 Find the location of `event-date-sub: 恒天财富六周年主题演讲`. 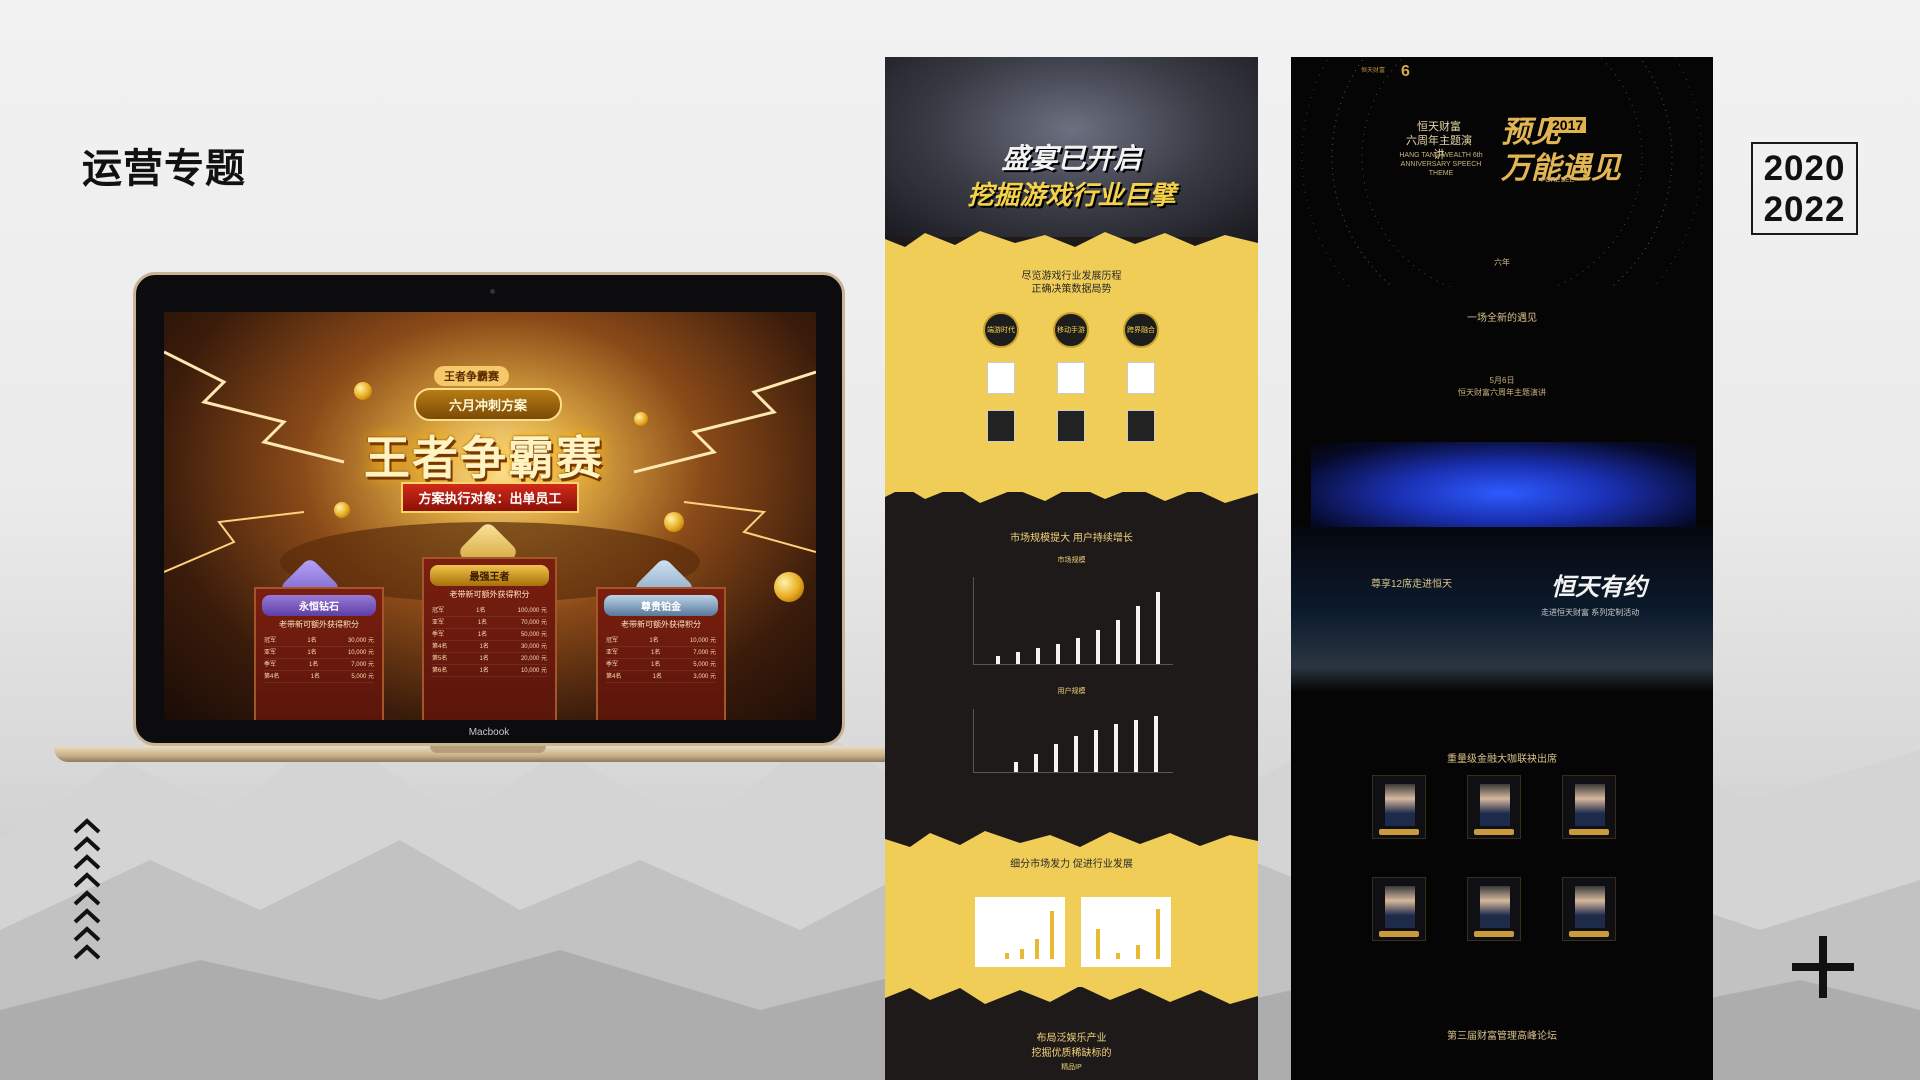

event-date-sub: 恒天财富六周年主题演讲 is located at coordinates (1502, 392).